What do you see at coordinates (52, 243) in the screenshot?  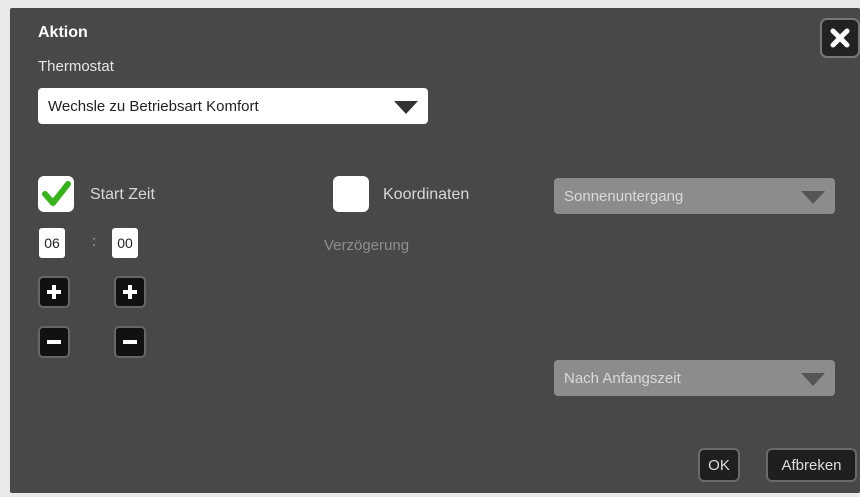 I see `hour-field: 06` at bounding box center [52, 243].